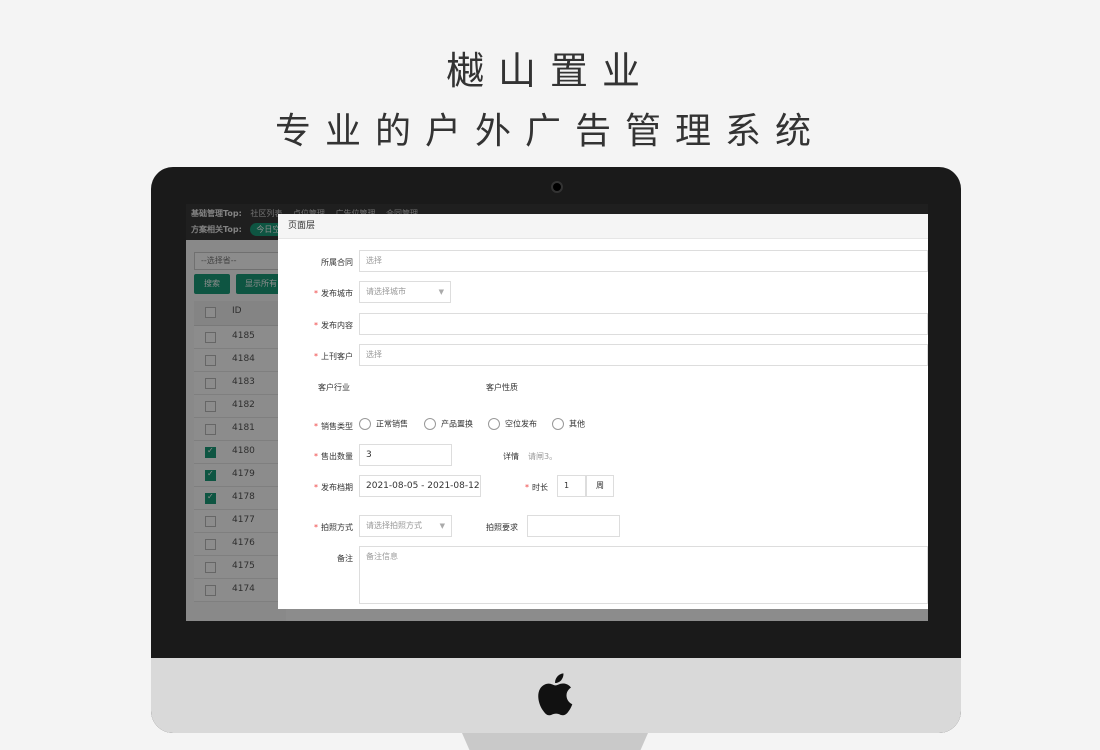  I want to click on radio-normal-sales: 正常销售, so click(383, 424).